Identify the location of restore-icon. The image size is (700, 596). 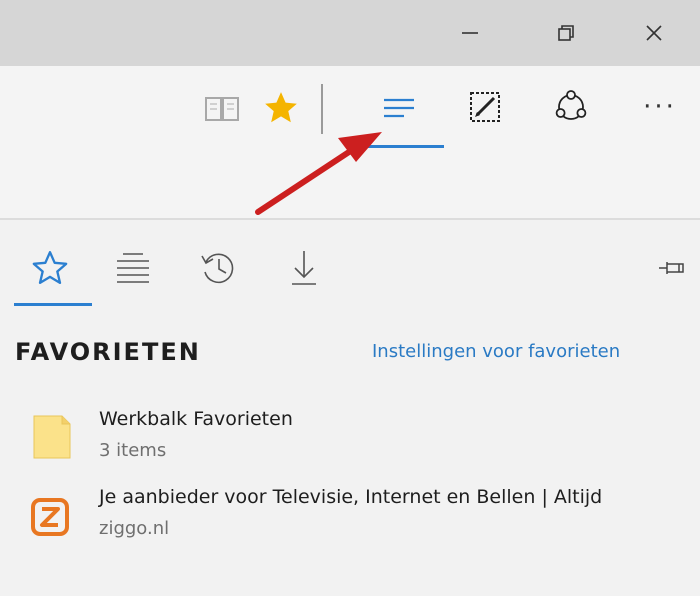
(566, 33).